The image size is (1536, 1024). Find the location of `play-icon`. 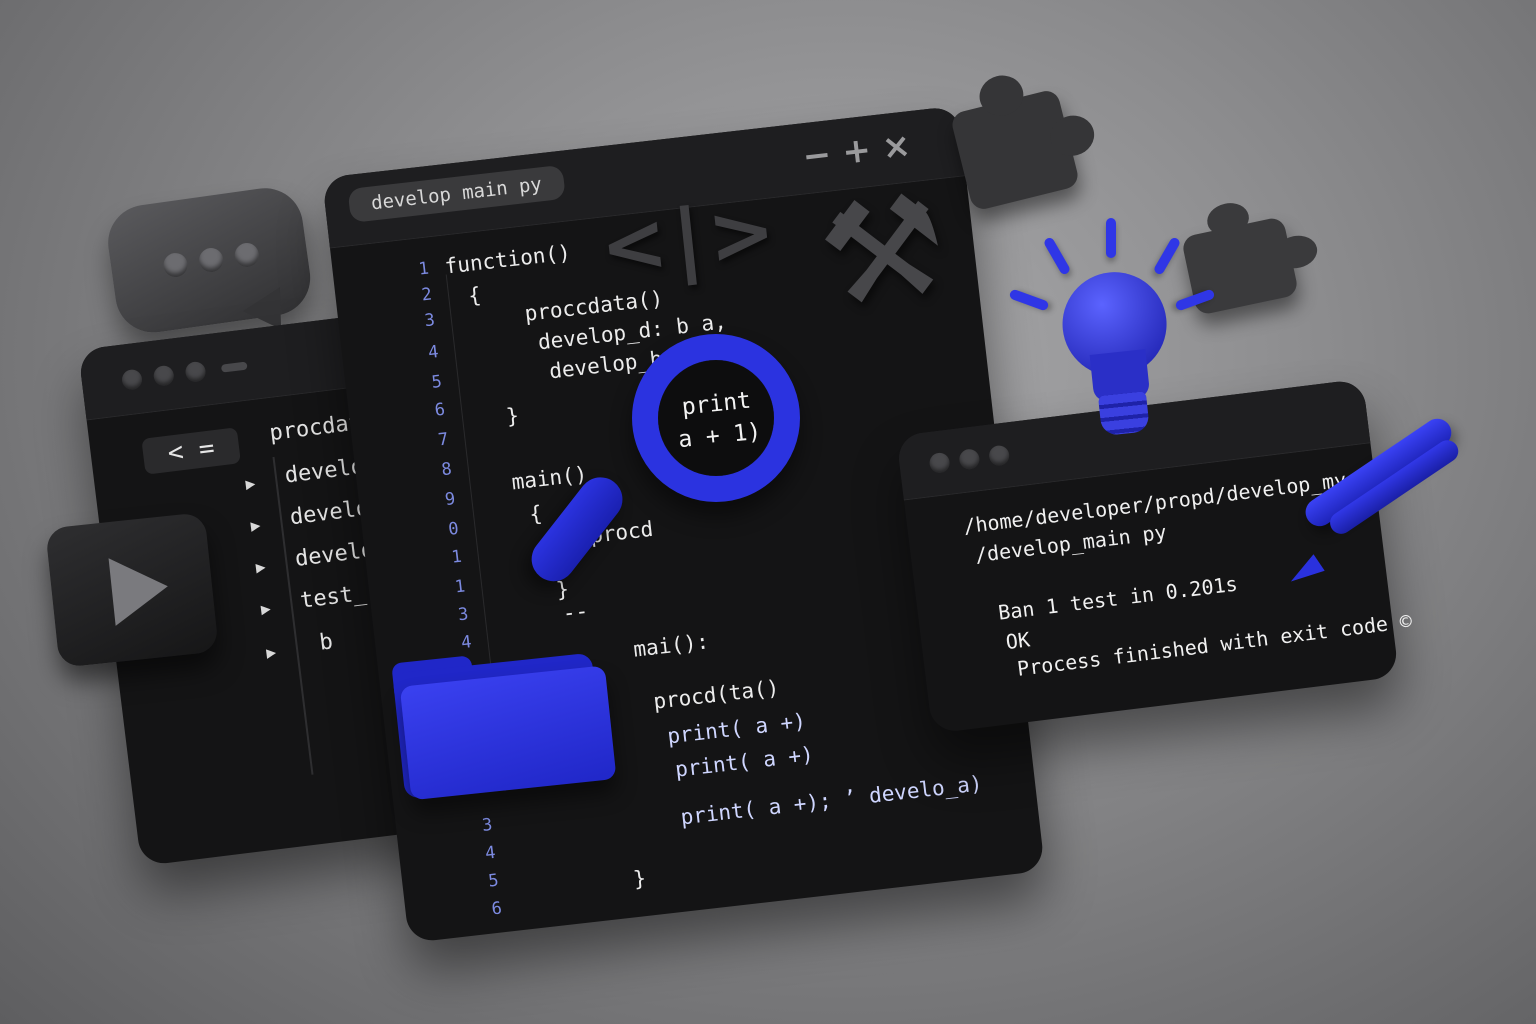

play-icon is located at coordinates (140, 589).